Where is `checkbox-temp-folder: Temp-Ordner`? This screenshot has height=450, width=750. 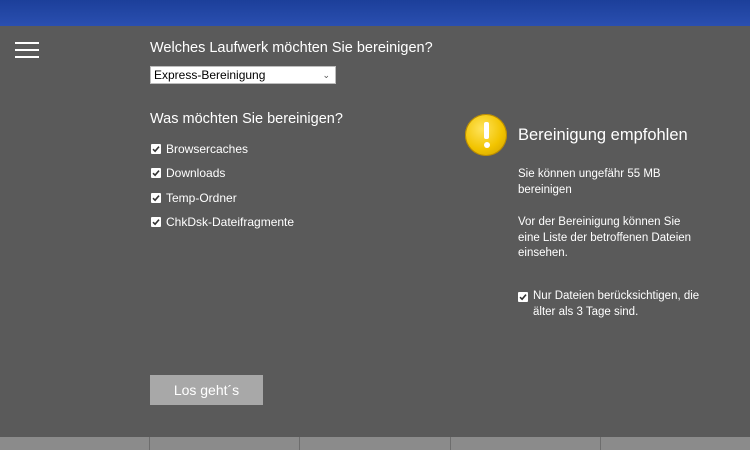
checkbox-temp-folder: Temp-Ordner is located at coordinates (194, 198).